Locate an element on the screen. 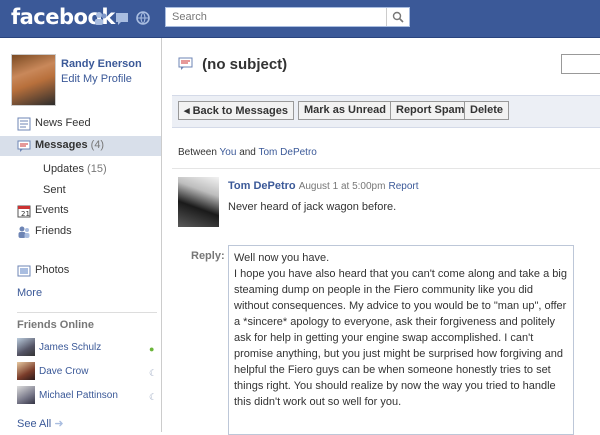  messages-count: (4) is located at coordinates (97, 145).